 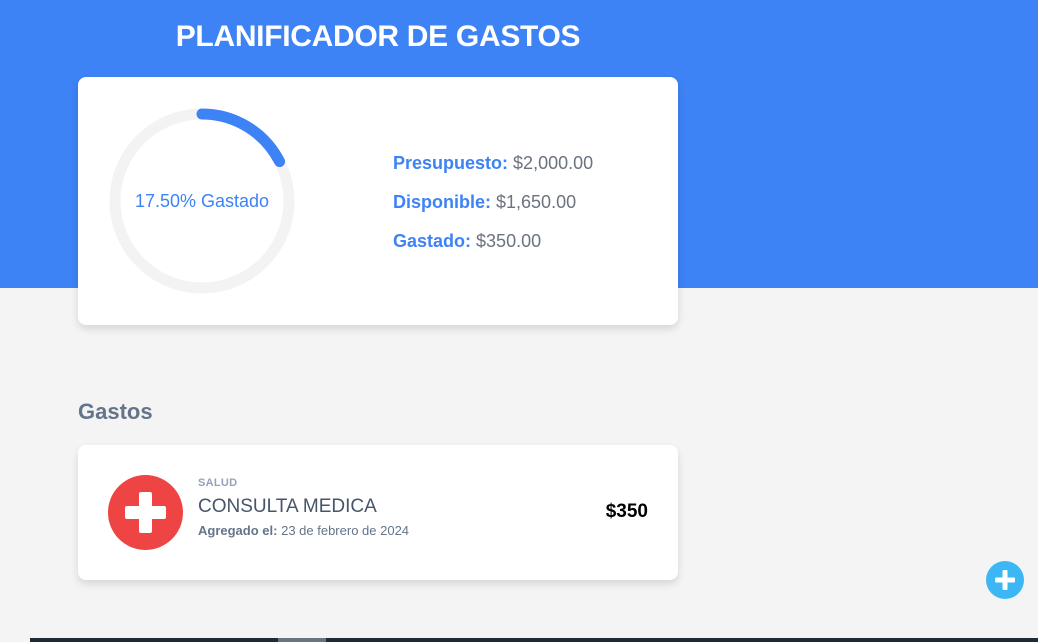 I want to click on expense-date-label: Agregado el:, so click(x=238, y=530).